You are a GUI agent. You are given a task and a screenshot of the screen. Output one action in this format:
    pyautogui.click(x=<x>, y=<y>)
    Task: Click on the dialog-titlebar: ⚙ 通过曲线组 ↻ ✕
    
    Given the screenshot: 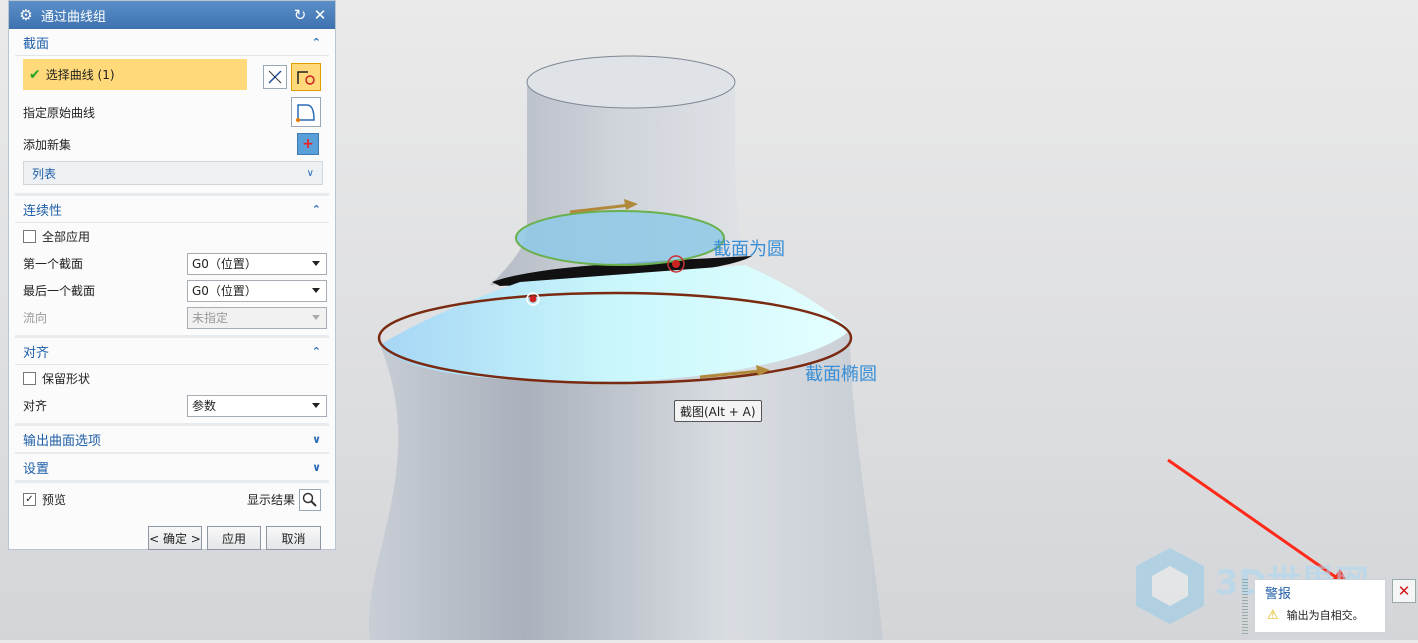 What is the action you would take?
    pyautogui.click(x=172, y=15)
    